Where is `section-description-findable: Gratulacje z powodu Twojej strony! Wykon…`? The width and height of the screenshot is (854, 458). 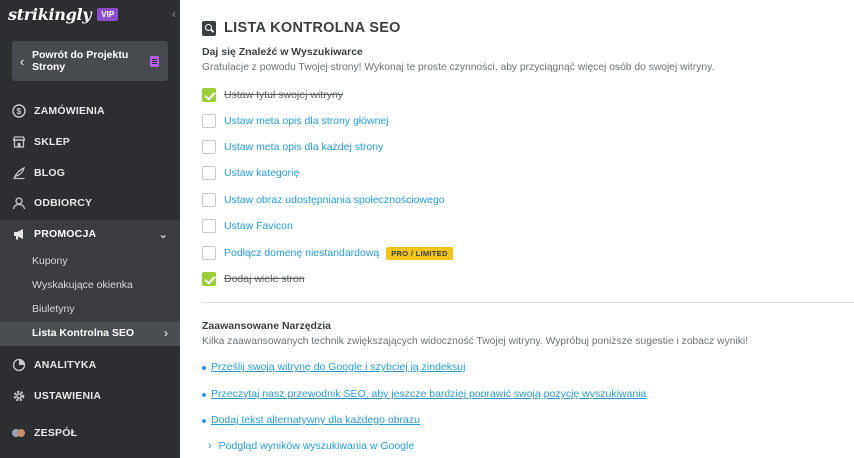
section-description-findable: Gratulacje z powodu Twojej strony! Wykon… is located at coordinates (458, 67).